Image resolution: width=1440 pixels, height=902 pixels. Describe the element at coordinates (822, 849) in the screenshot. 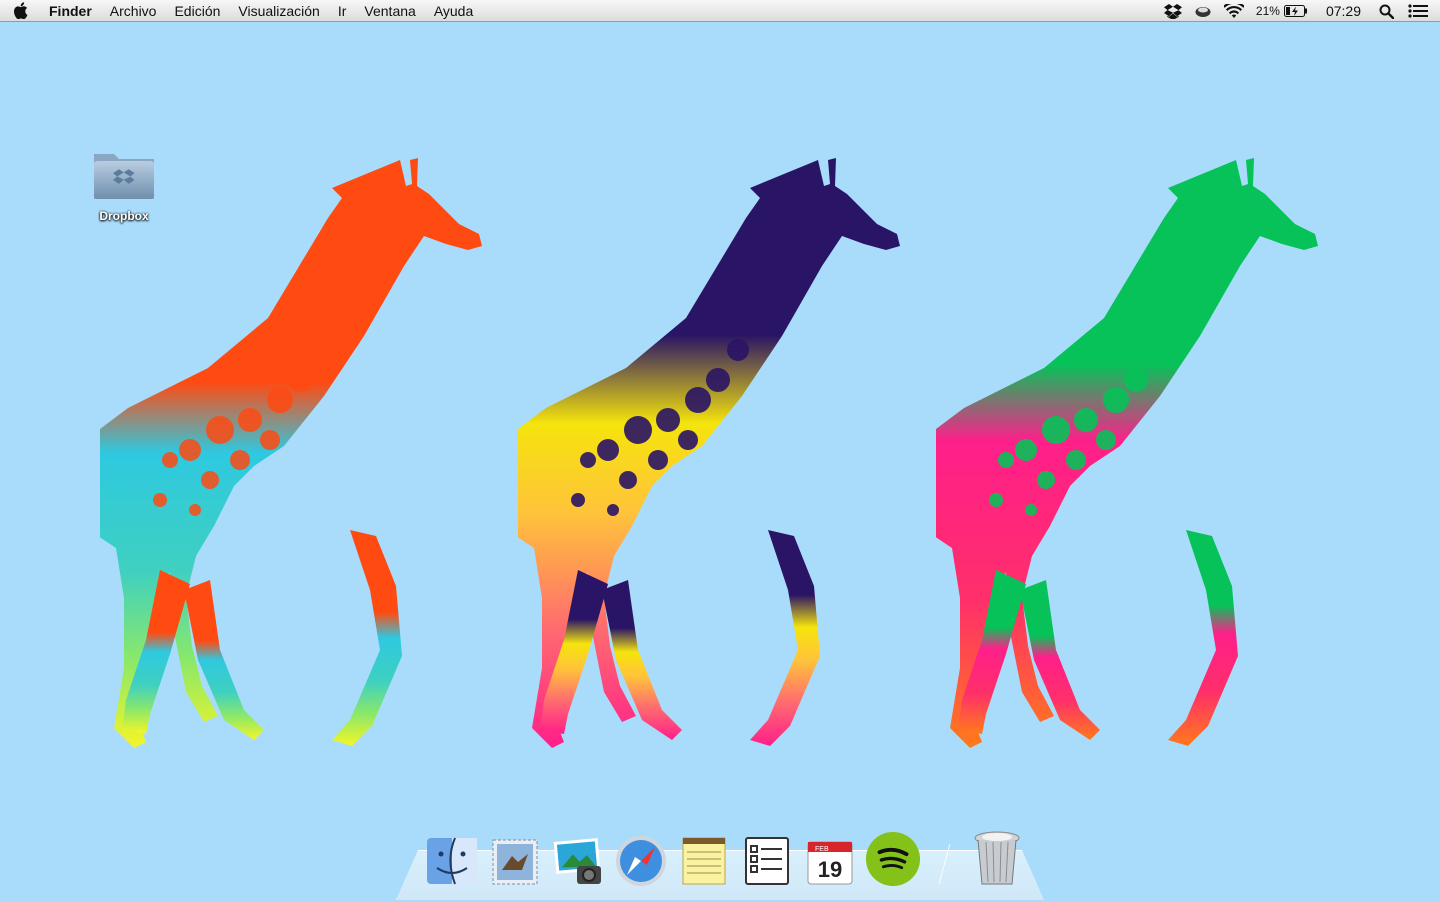

I see `calendar-month: FEB` at that location.